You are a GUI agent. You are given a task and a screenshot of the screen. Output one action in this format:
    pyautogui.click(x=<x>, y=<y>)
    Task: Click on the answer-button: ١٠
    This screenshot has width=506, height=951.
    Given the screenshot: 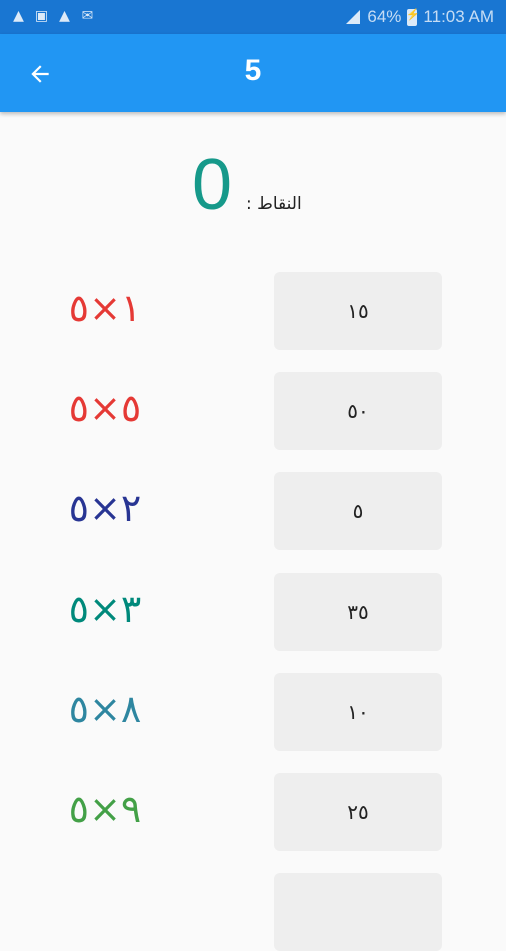 What is the action you would take?
    pyautogui.click(x=358, y=712)
    